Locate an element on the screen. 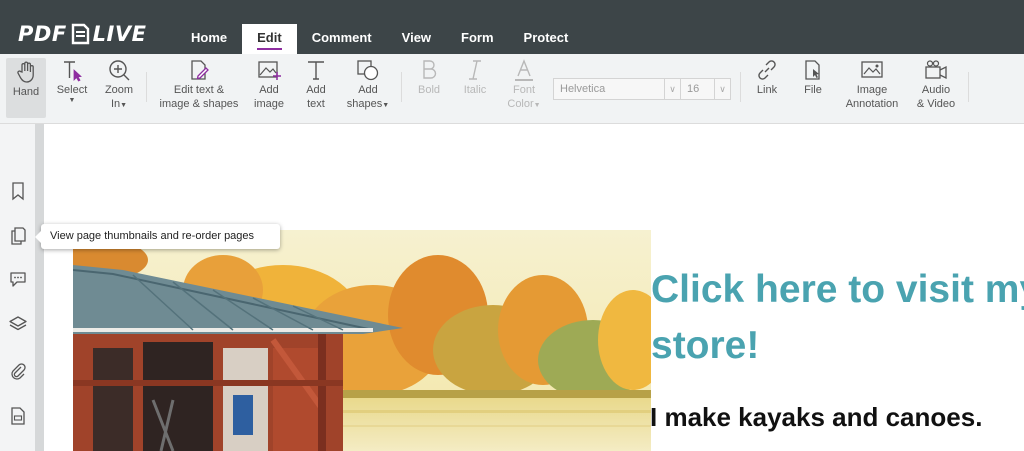 This screenshot has height=451, width=1024. zoom-in-label: In▼ is located at coordinates (119, 105).